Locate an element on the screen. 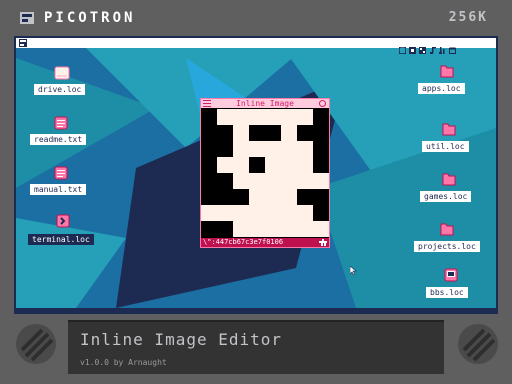  mouse-cursor-icon is located at coordinates (353, 270).